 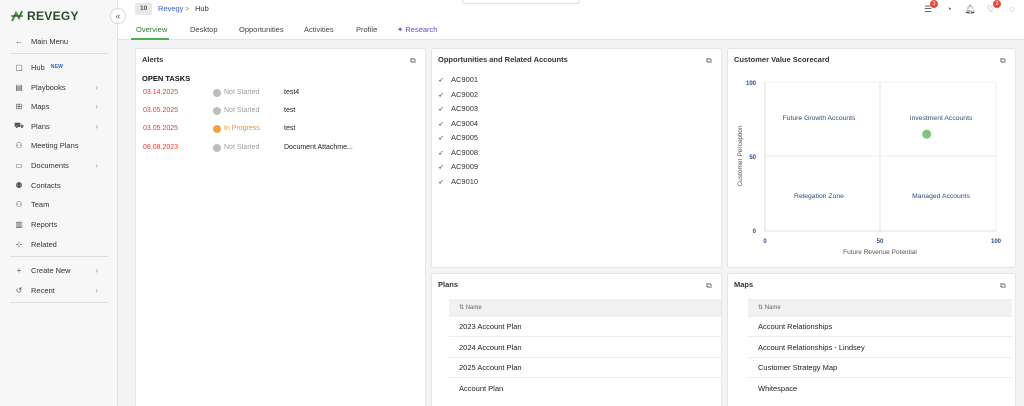 I want to click on opportunity-item: ➶ AC9009, so click(x=458, y=166).